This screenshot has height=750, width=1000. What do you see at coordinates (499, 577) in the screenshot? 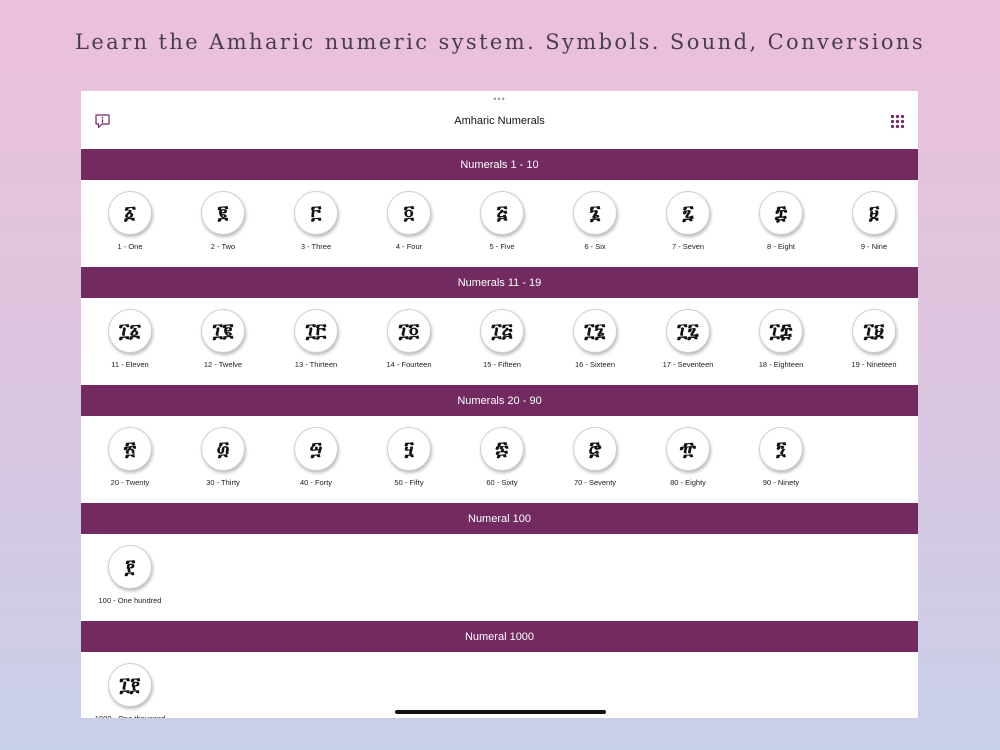
I see `numeral-row: ፻ 100 - One hundred` at bounding box center [499, 577].